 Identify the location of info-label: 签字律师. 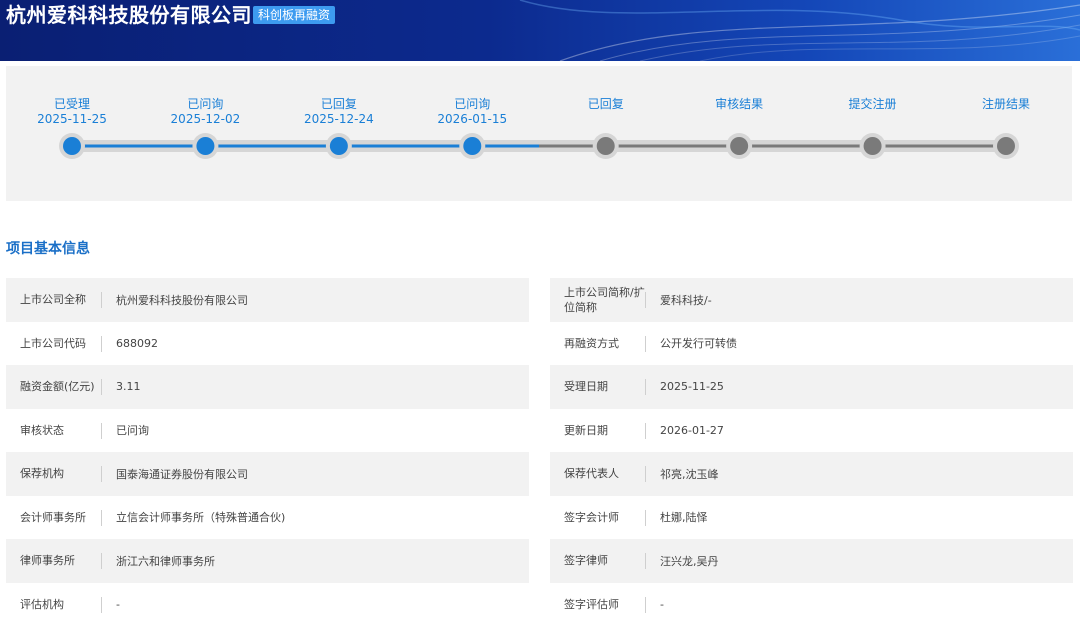
(598, 561).